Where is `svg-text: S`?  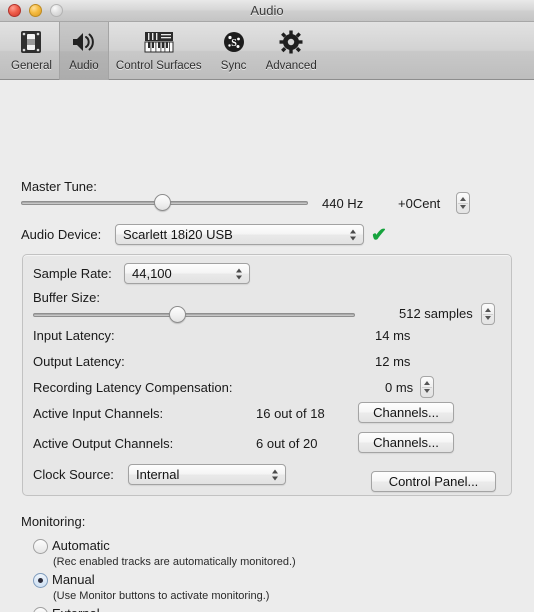
svg-text: S is located at coordinates (234, 43).